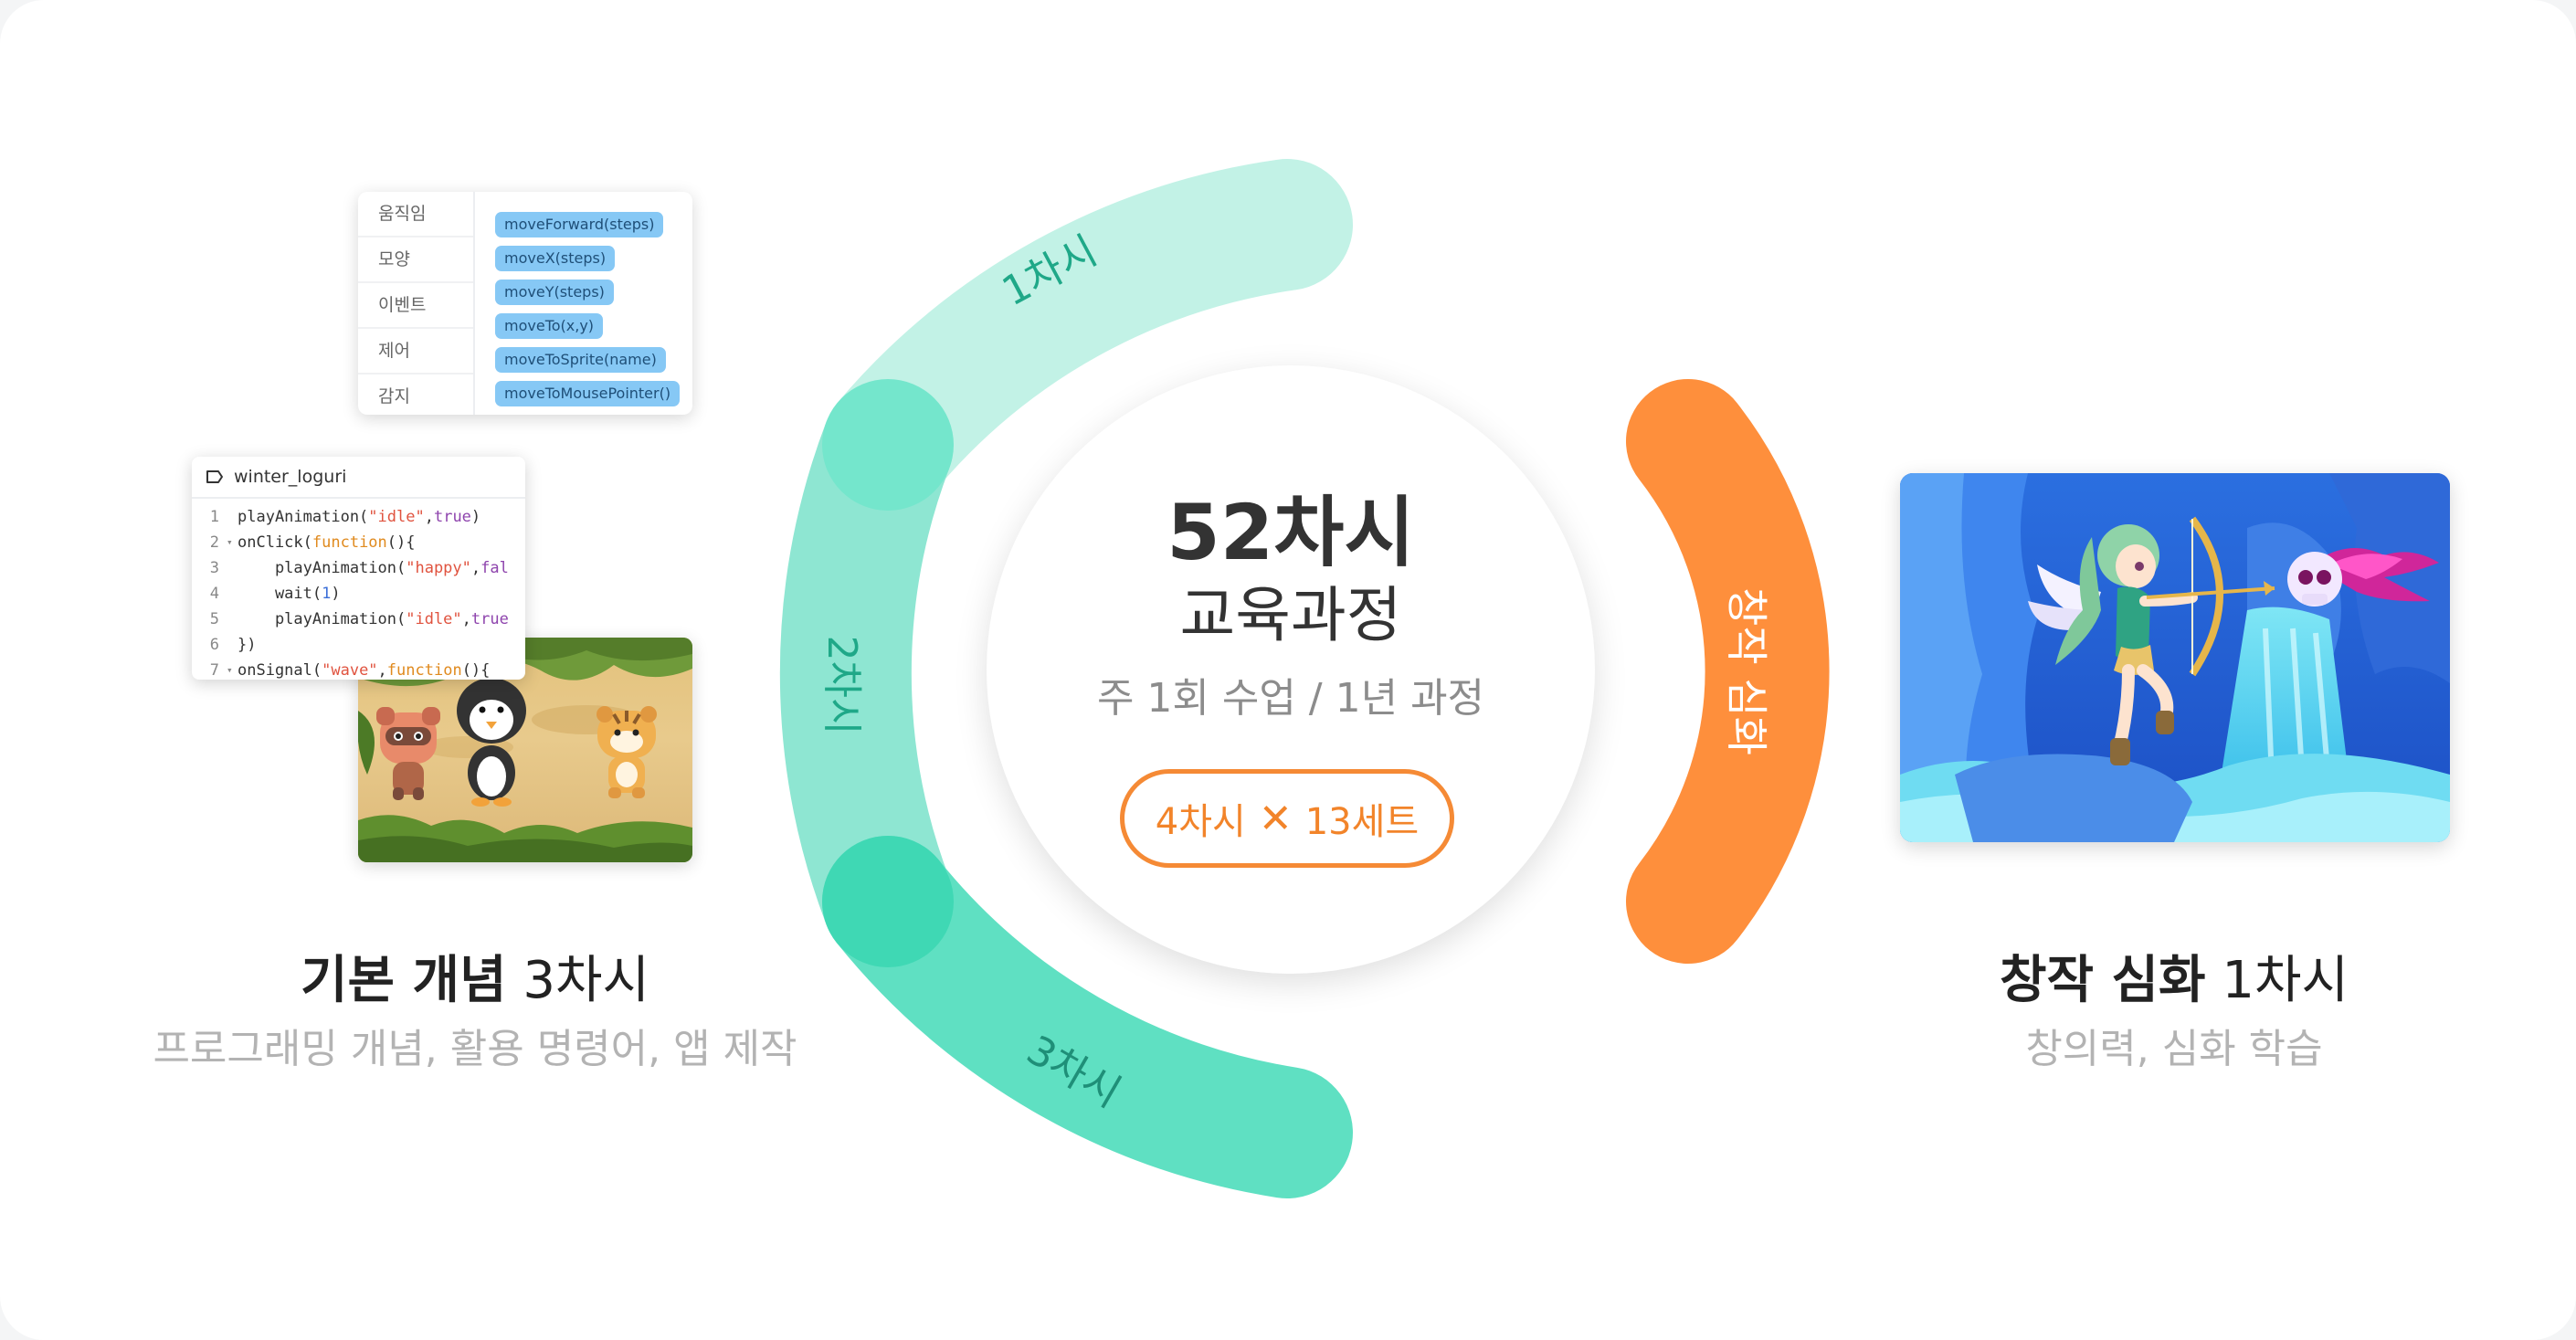 The height and width of the screenshot is (1340, 2576). I want to click on code-line: 1 playAnimation("idle", true), so click(358, 517).